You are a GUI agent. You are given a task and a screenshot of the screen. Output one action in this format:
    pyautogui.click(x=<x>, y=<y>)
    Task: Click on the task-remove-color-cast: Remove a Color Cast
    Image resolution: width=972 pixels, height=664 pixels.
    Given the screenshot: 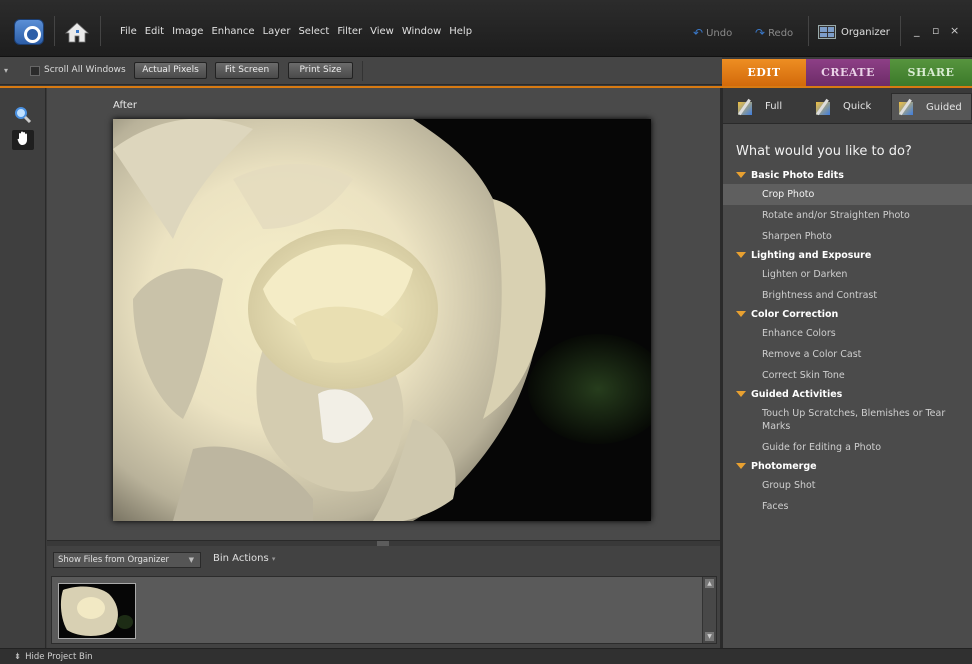 What is the action you would take?
    pyautogui.click(x=847, y=354)
    